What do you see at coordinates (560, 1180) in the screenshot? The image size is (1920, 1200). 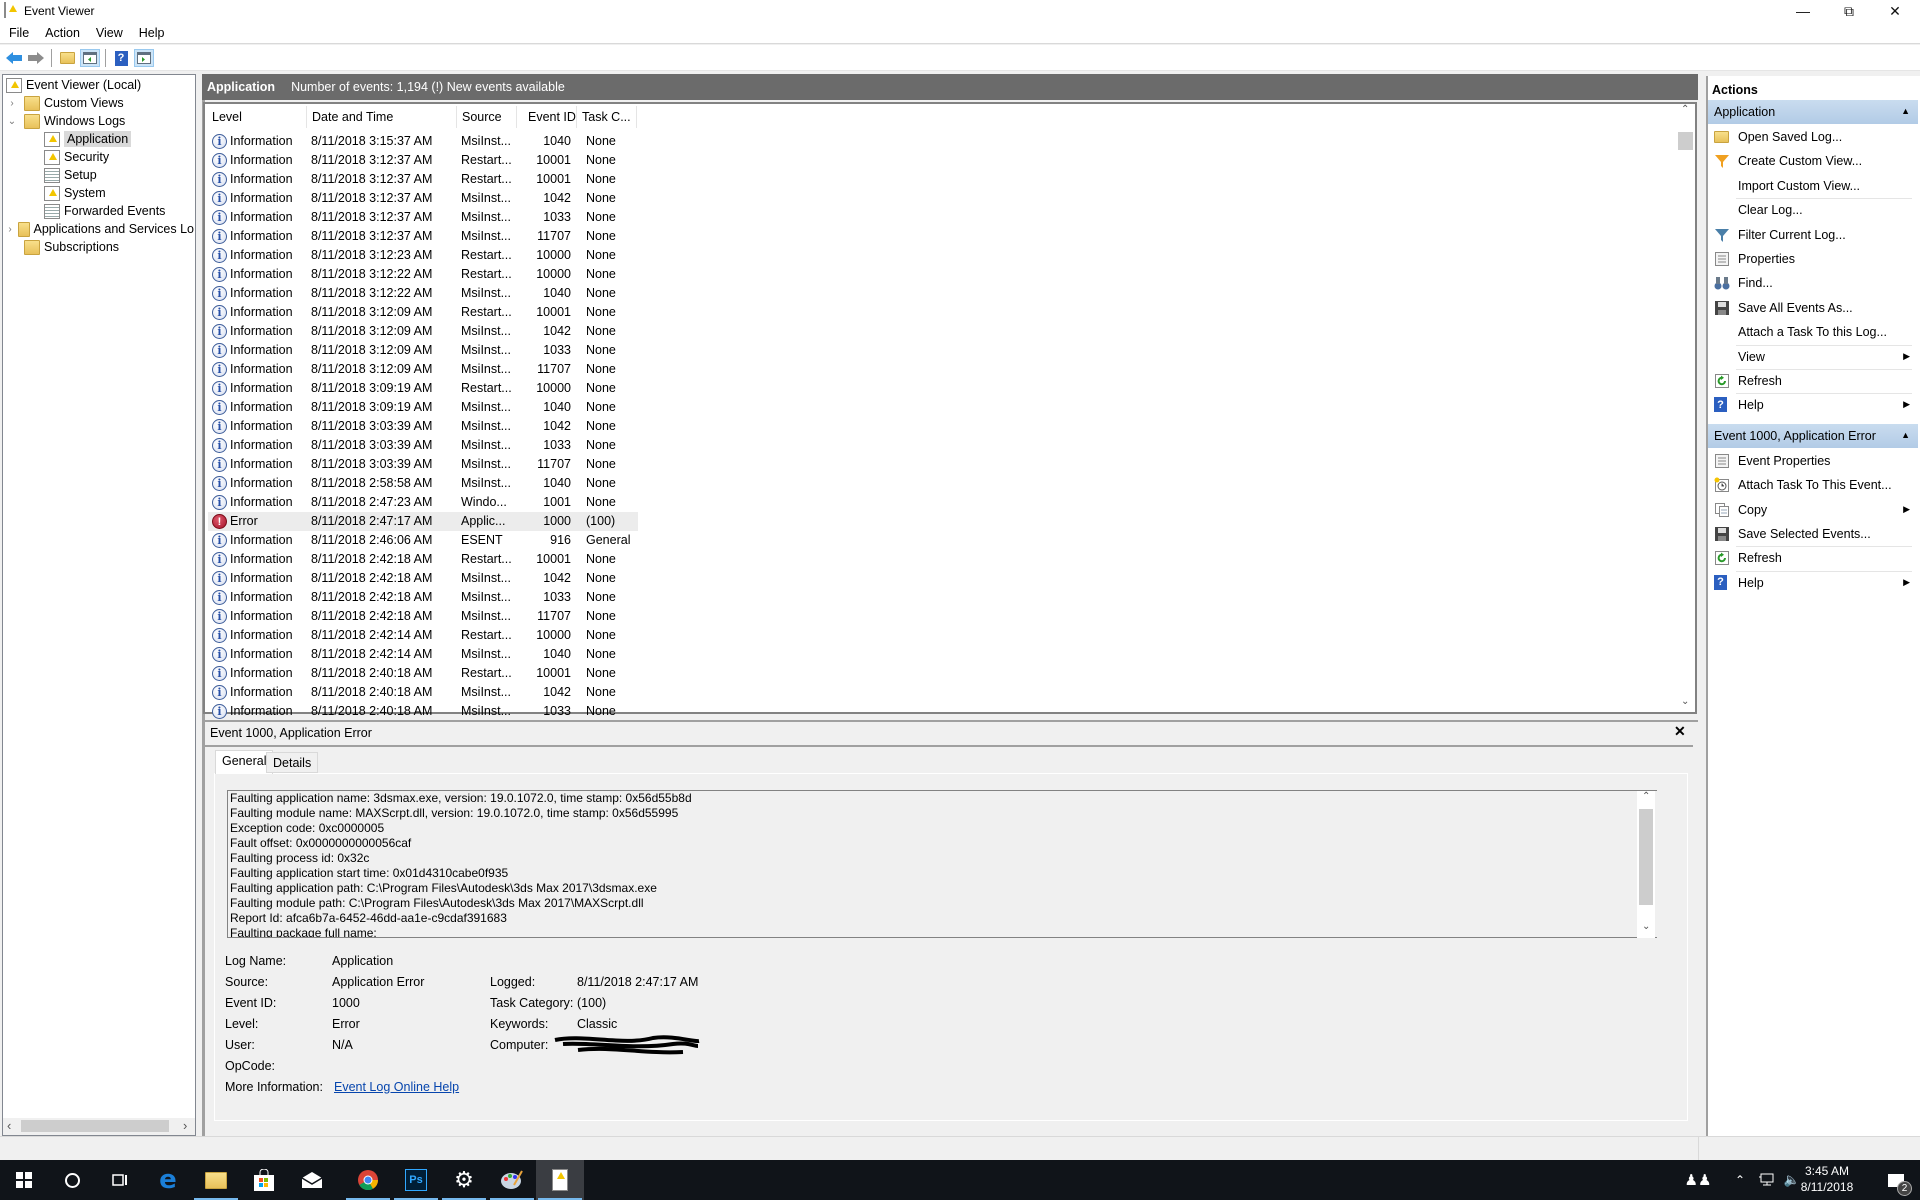 I see `taskbar-event-viewer` at bounding box center [560, 1180].